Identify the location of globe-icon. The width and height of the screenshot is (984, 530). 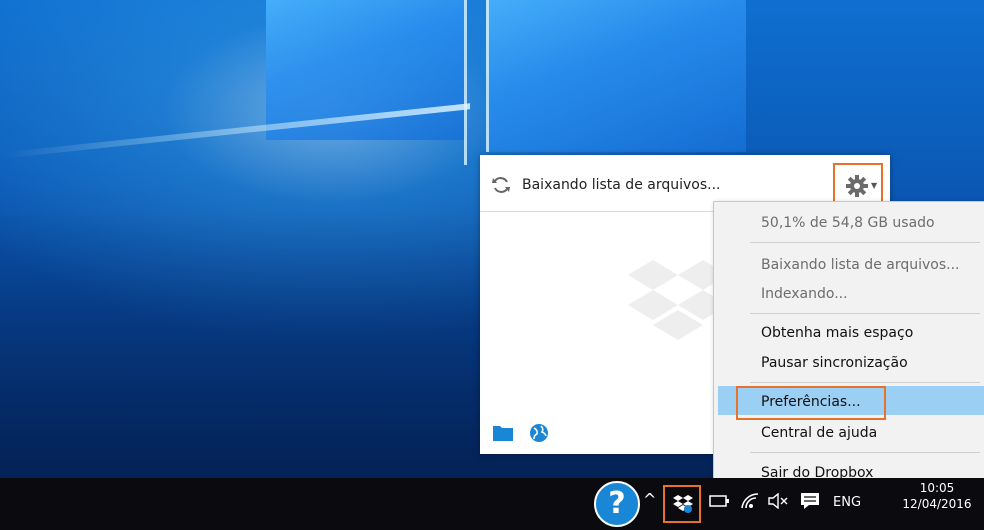
(539, 433).